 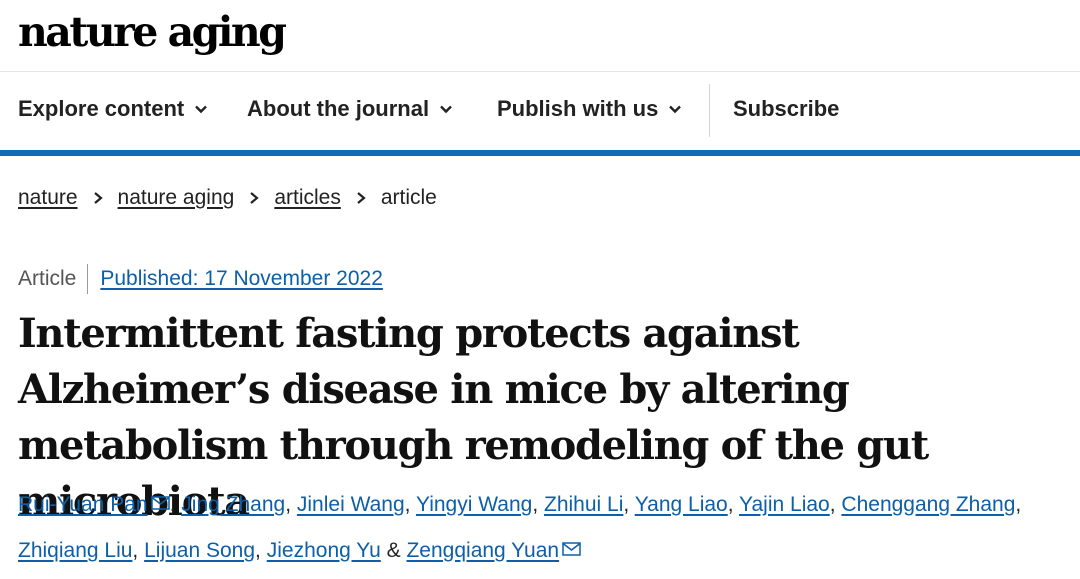 What do you see at coordinates (583, 504) in the screenshot?
I see `author-link: Zhihui Li` at bounding box center [583, 504].